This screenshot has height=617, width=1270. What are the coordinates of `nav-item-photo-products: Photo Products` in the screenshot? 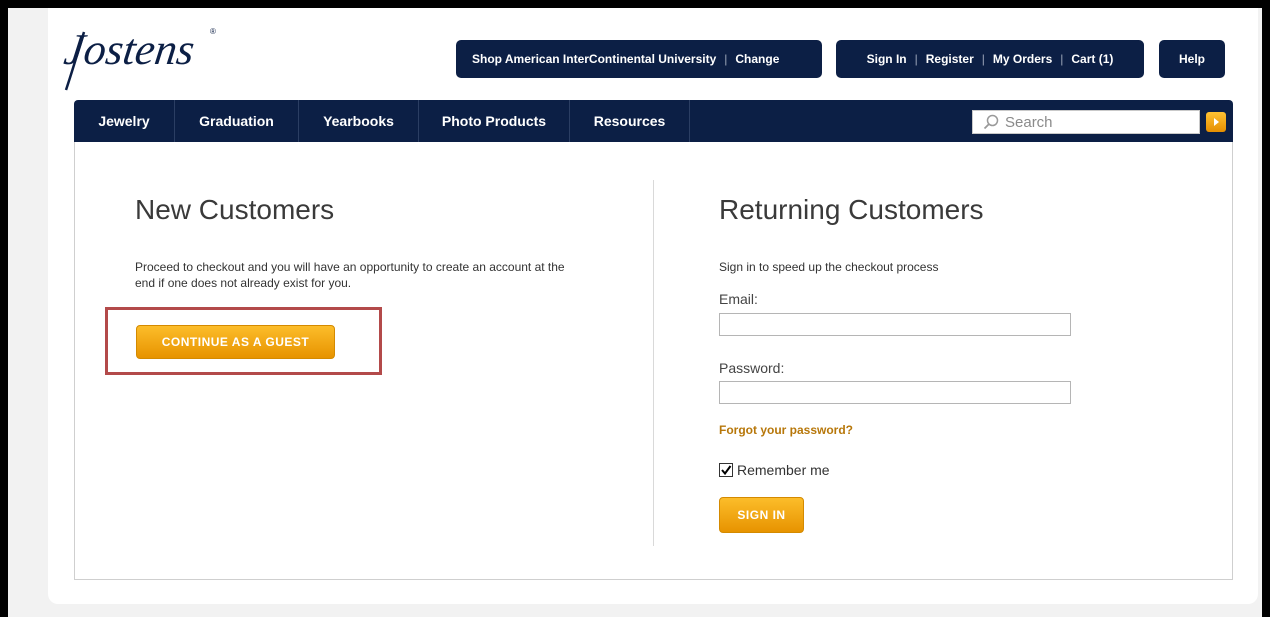 It's located at (494, 121).